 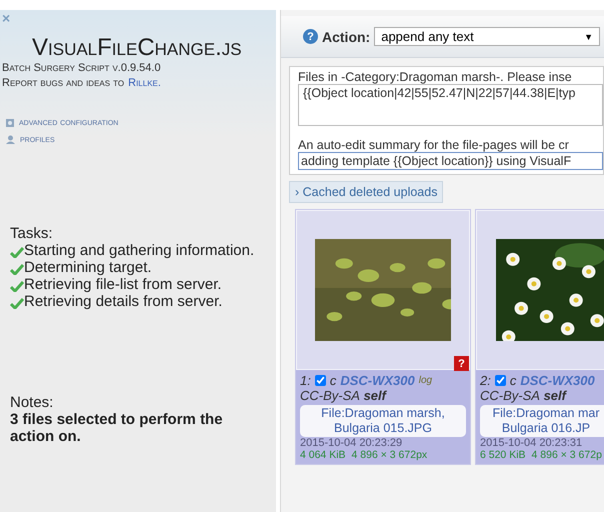 I want to click on app-title: VisualFileChange.js, so click(x=137, y=48).